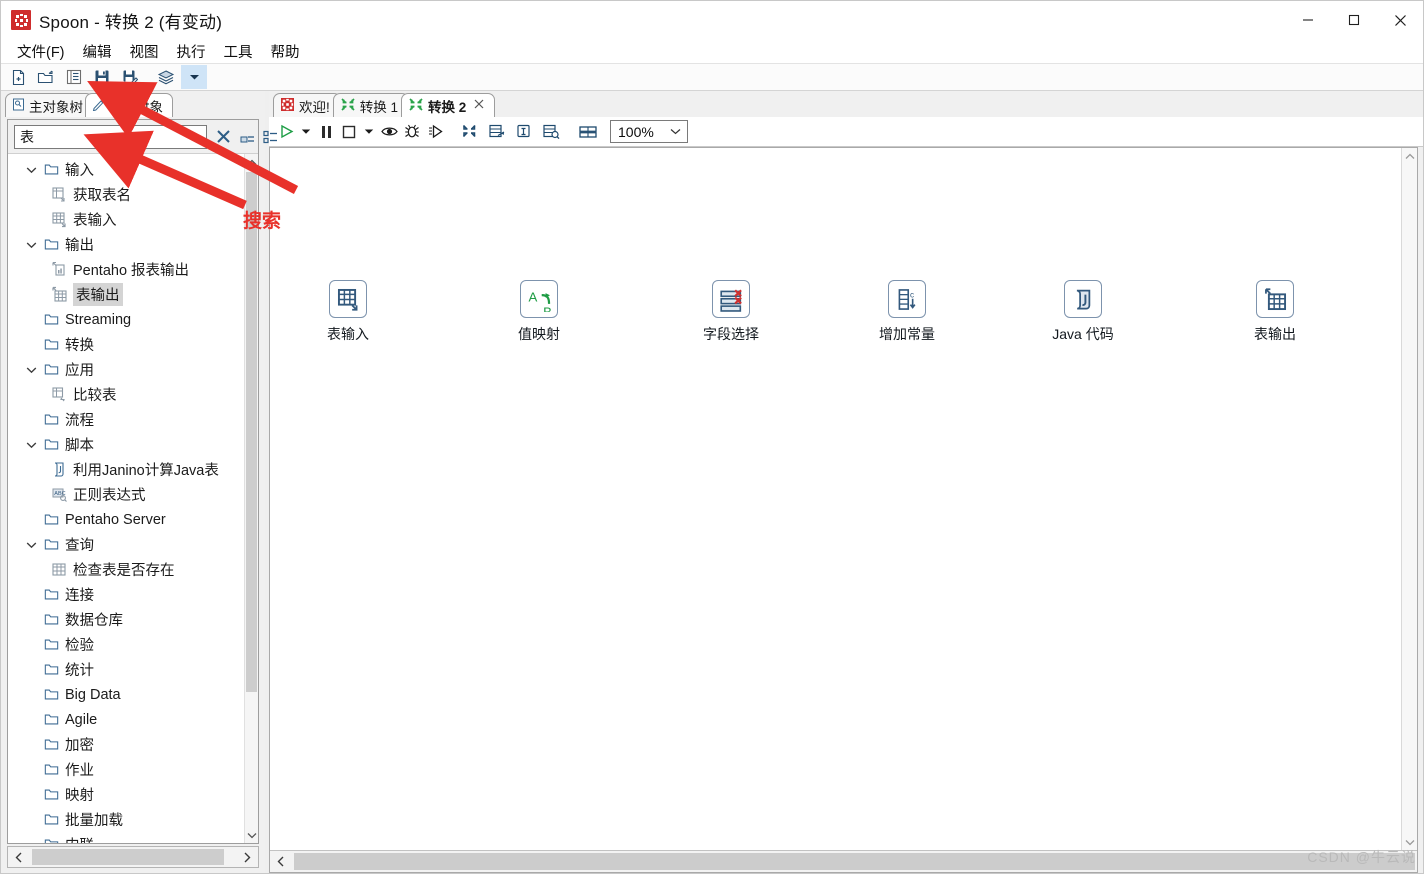 The image size is (1424, 874). What do you see at coordinates (133, 644) in the screenshot?
I see `tree-folder-row: 检验` at bounding box center [133, 644].